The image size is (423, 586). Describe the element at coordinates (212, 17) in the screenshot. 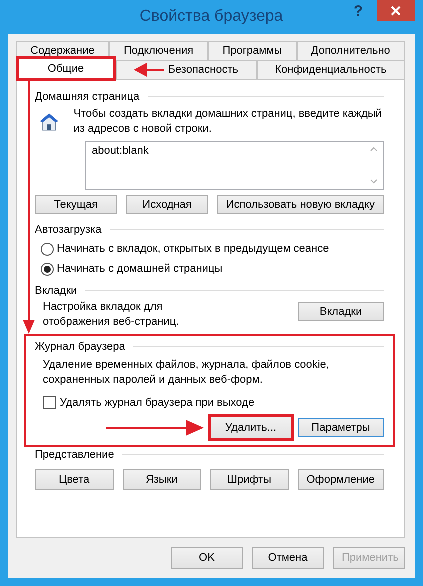

I see `window-title: Свойства браузера` at that location.